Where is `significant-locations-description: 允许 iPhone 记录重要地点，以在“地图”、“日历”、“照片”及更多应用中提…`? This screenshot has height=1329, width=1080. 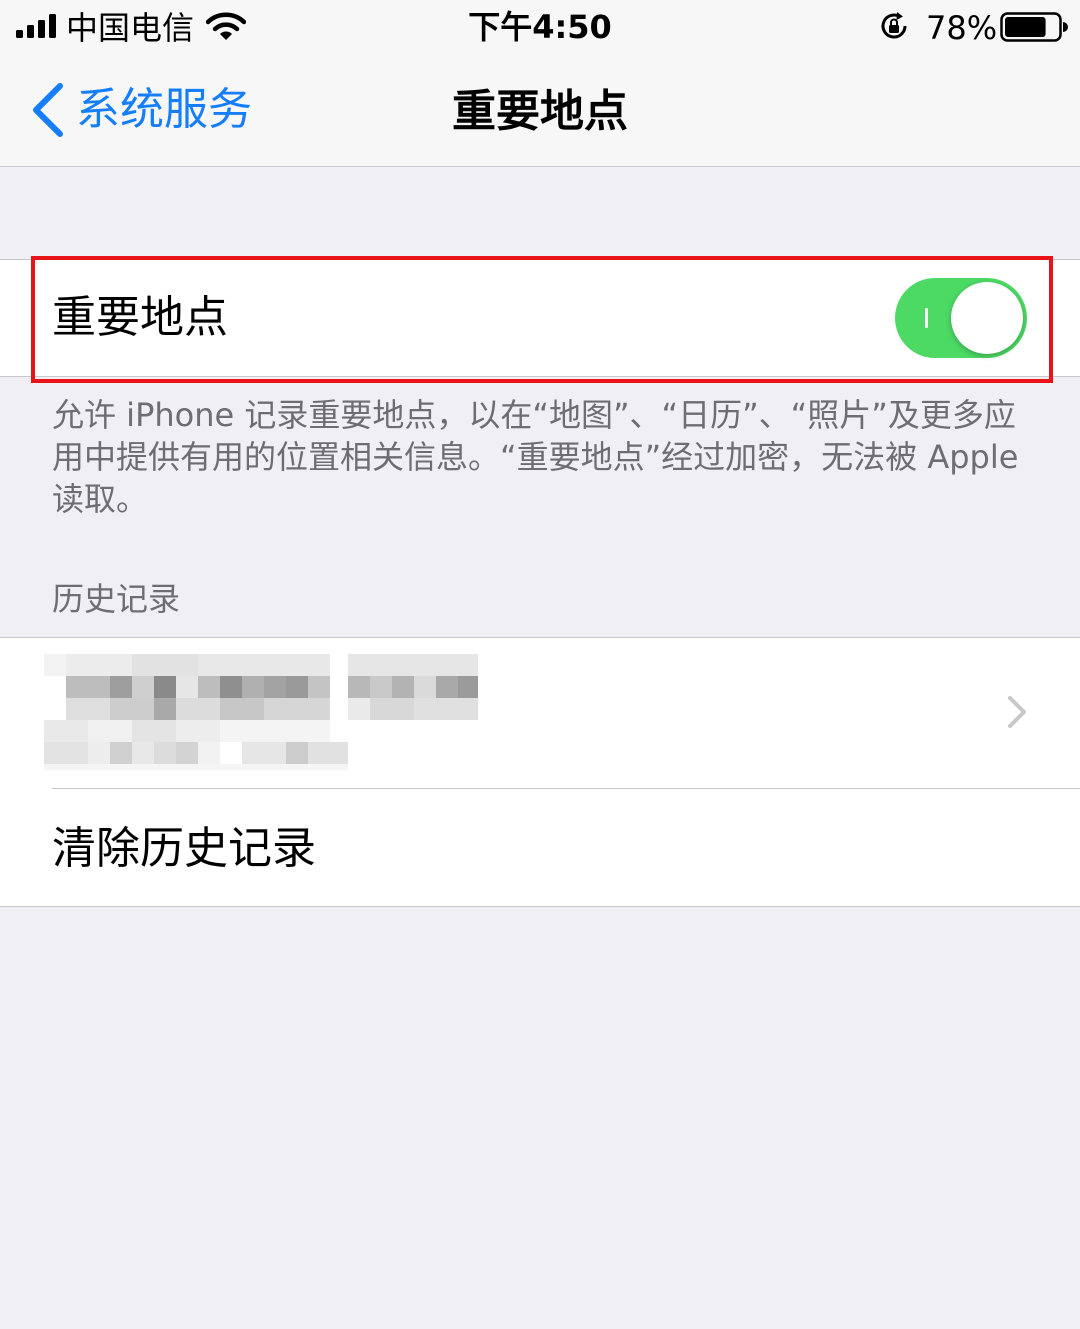
significant-locations-description: 允许 iPhone 记录重要地点，以在“地图”、“日历”、“照片”及更多应用中提… is located at coordinates (535, 457).